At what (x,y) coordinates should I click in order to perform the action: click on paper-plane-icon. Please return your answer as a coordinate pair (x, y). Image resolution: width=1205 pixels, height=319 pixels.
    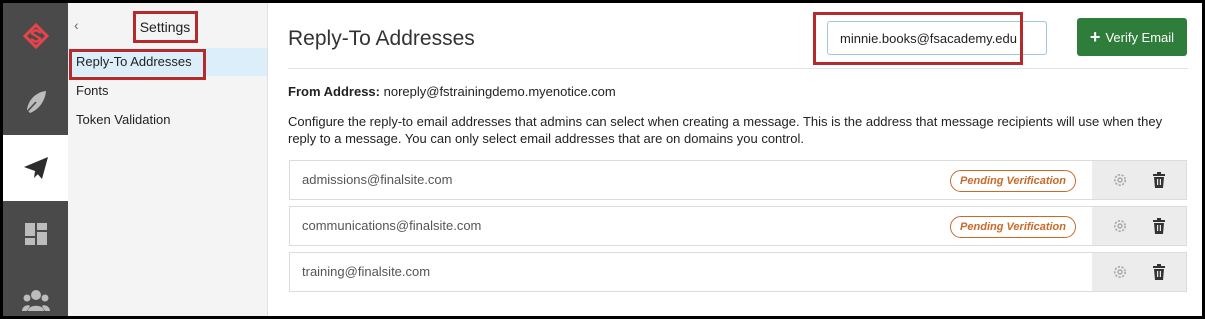
    Looking at the image, I should click on (35, 168).